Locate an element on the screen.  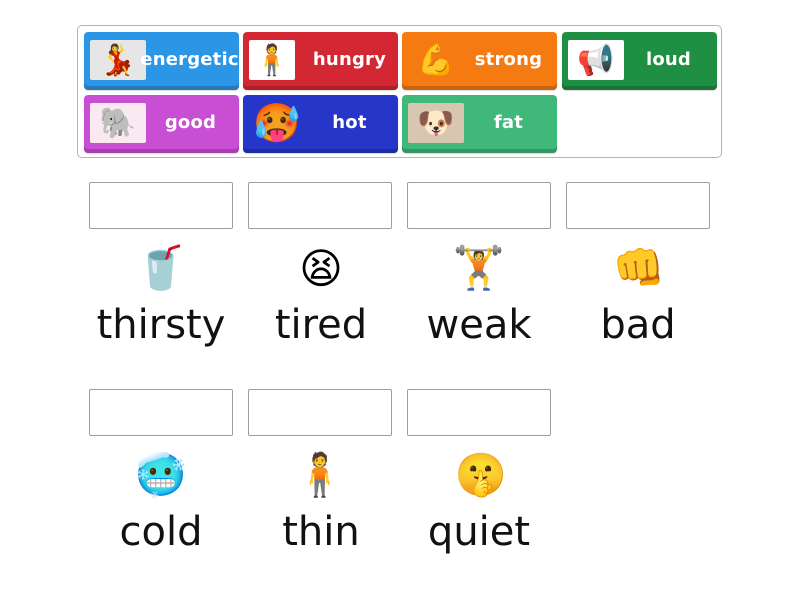
tile-label: strong is located at coordinates (508, 59).